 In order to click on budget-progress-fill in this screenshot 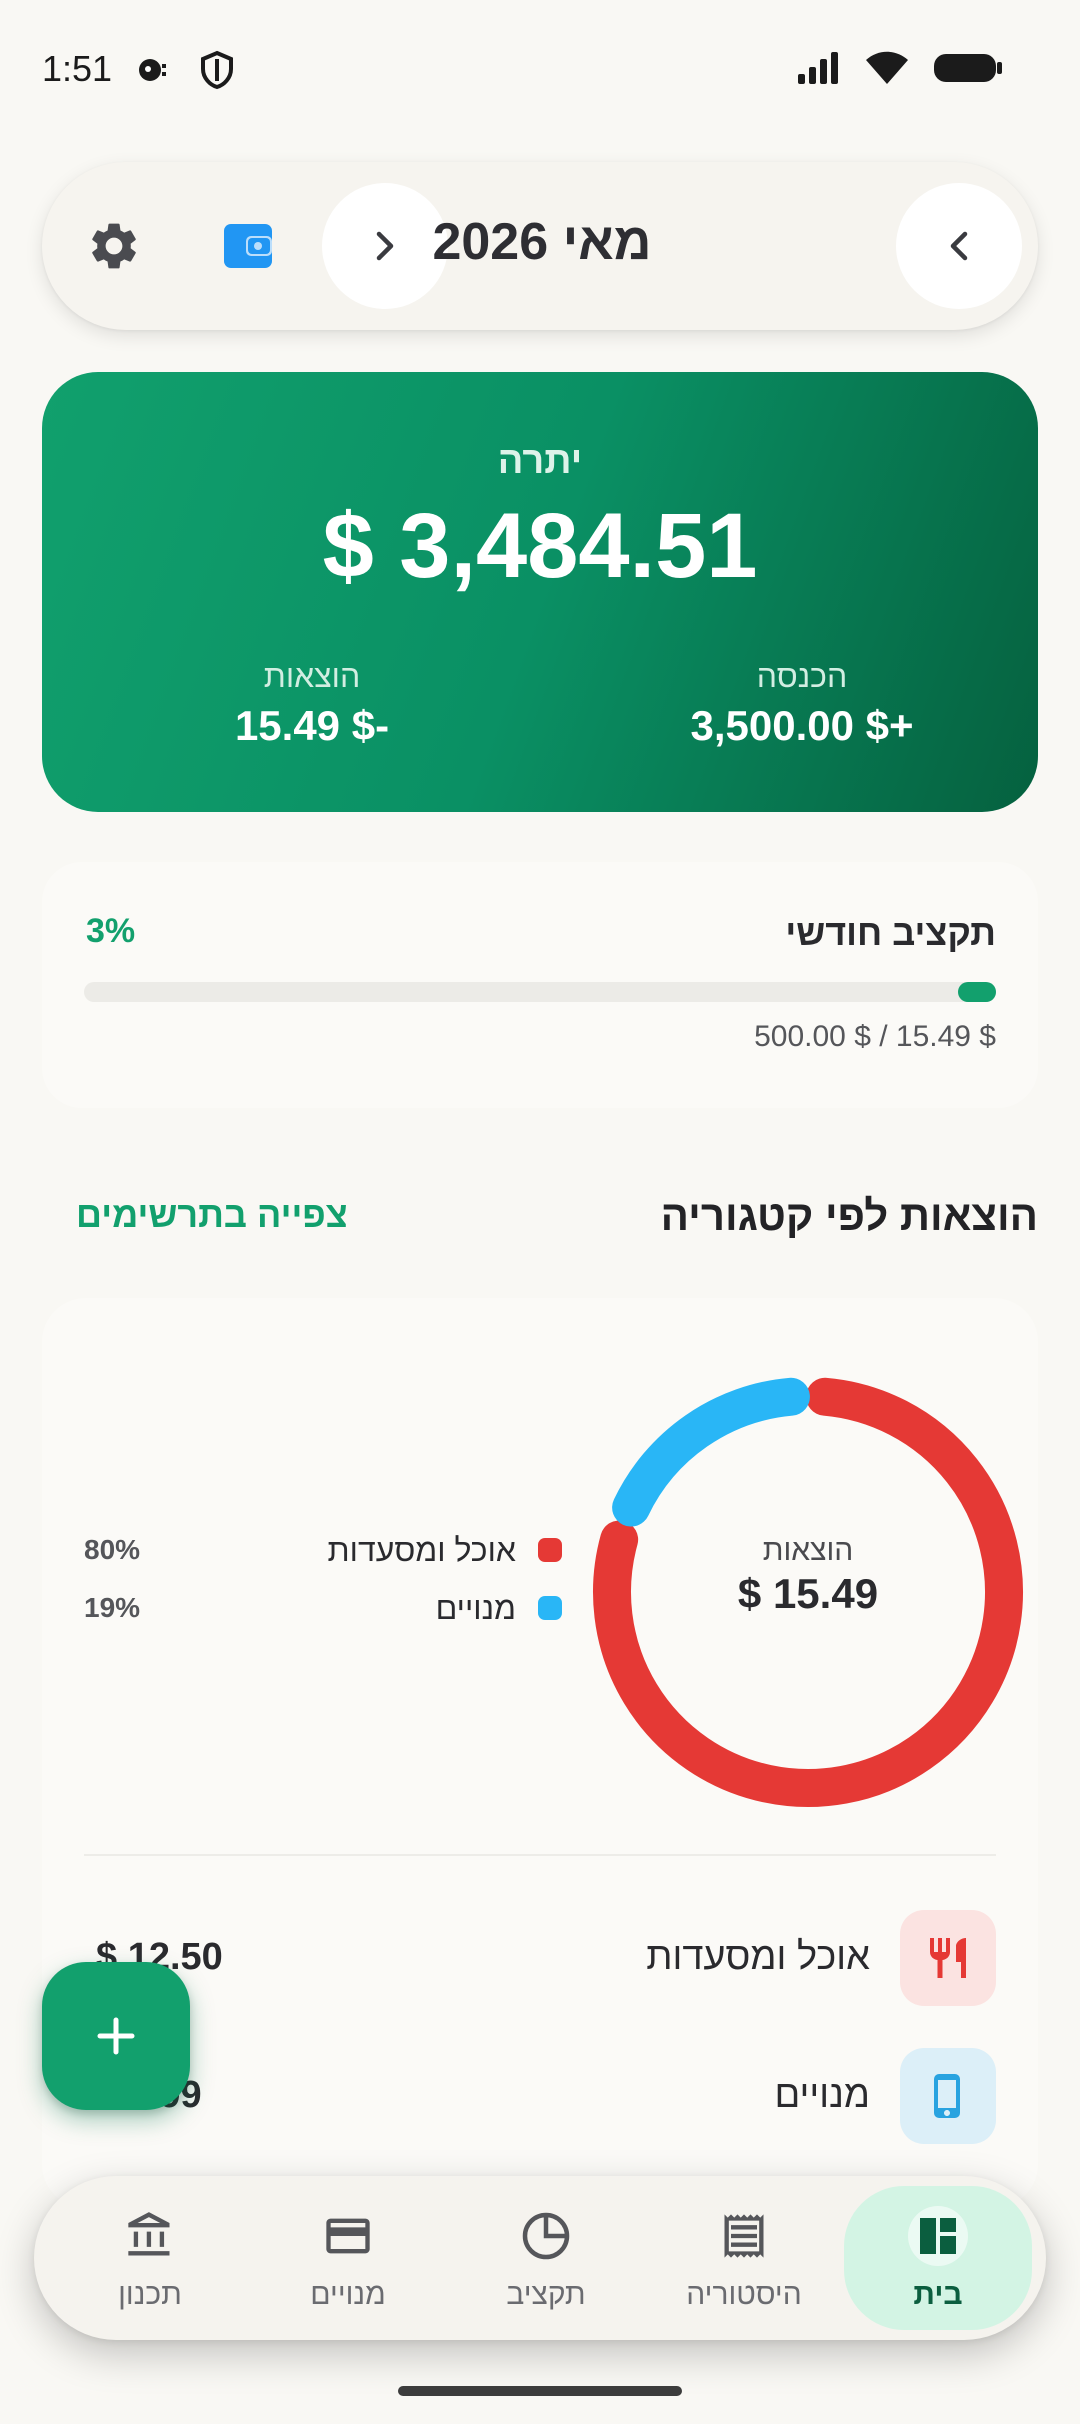, I will do `click(977, 992)`.